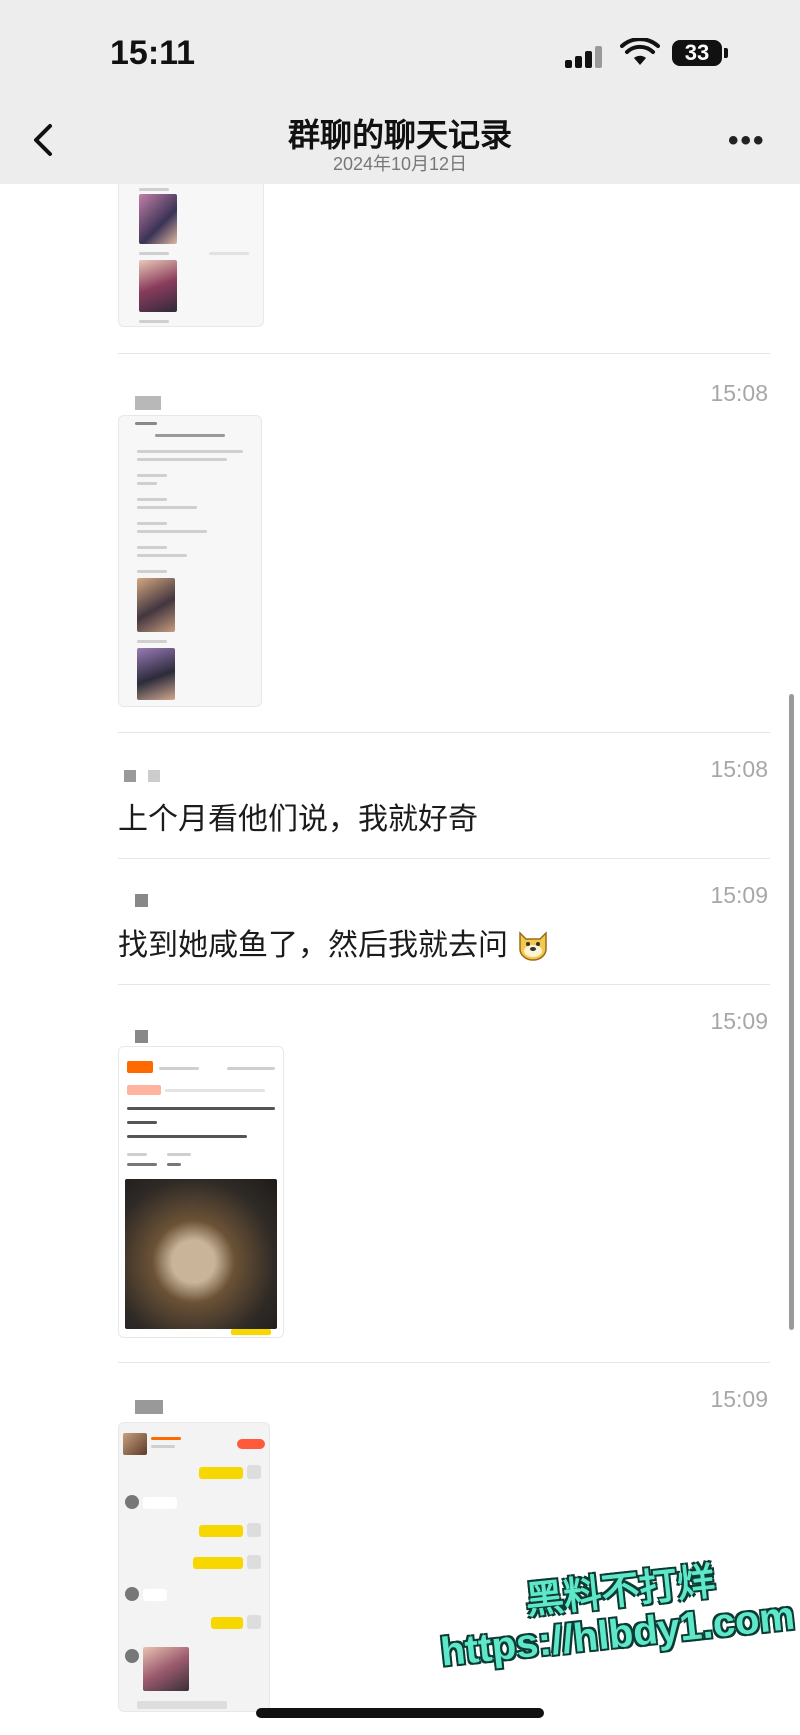 The height and width of the screenshot is (1735, 800). What do you see at coordinates (313, 945) in the screenshot?
I see `message-text-content: 找到她咸鱼了，然后我就去问` at bounding box center [313, 945].